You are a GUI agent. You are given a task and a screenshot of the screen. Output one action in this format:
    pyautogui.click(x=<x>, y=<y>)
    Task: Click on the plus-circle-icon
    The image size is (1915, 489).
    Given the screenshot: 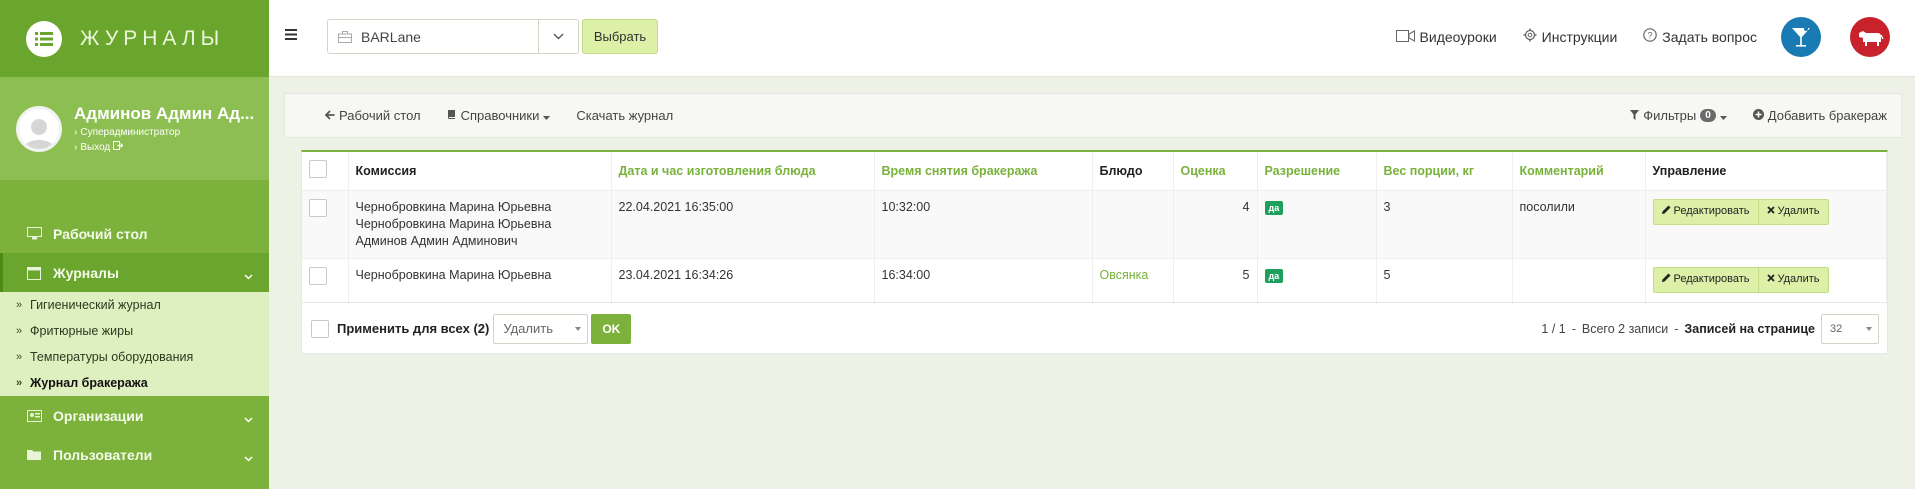 What is the action you would take?
    pyautogui.click(x=1758, y=115)
    